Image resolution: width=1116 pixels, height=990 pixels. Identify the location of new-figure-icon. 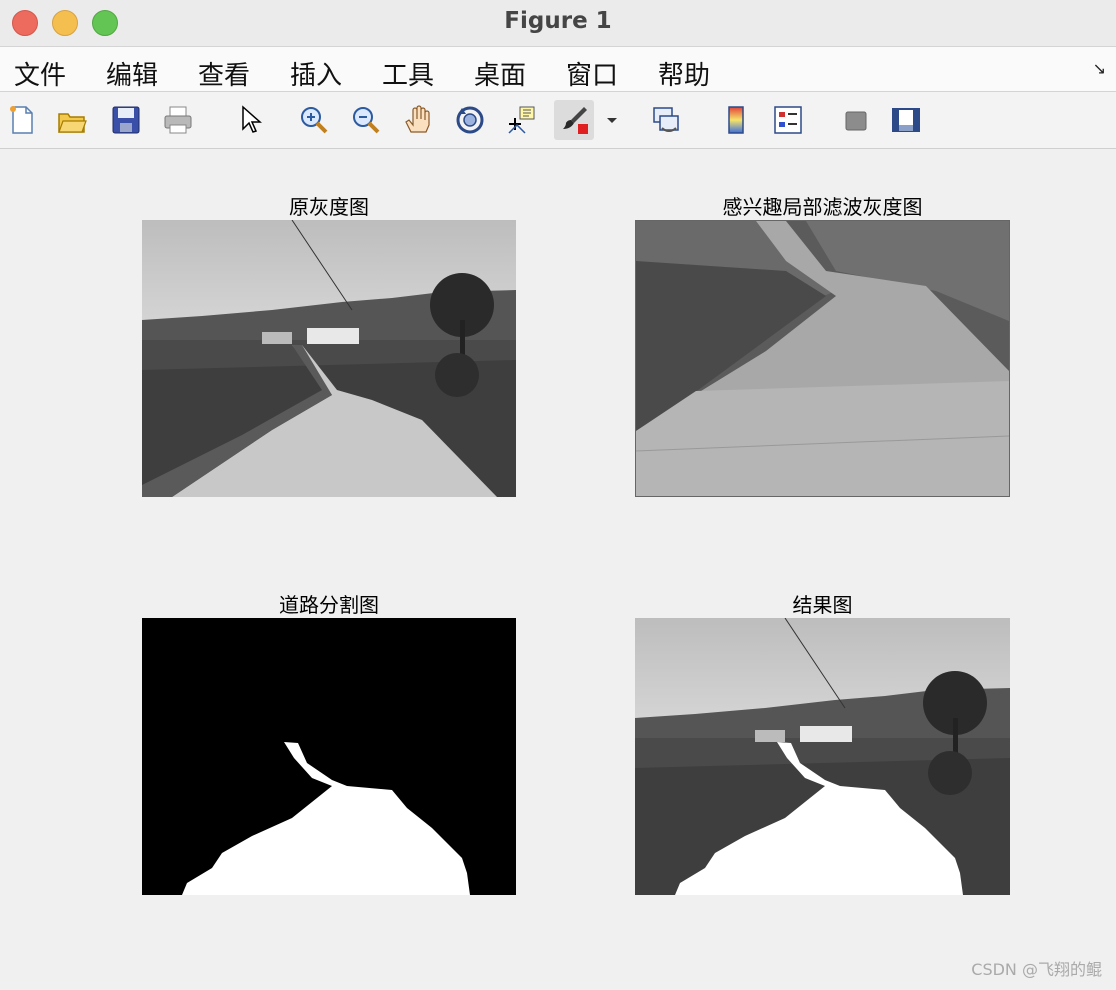
(22, 120).